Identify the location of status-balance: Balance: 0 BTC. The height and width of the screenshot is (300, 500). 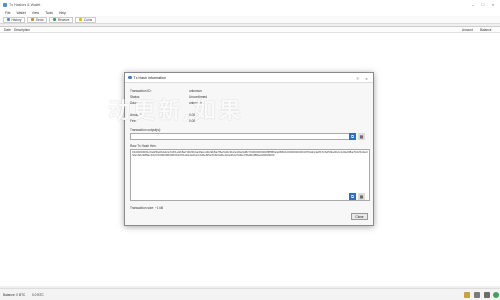
(14, 295).